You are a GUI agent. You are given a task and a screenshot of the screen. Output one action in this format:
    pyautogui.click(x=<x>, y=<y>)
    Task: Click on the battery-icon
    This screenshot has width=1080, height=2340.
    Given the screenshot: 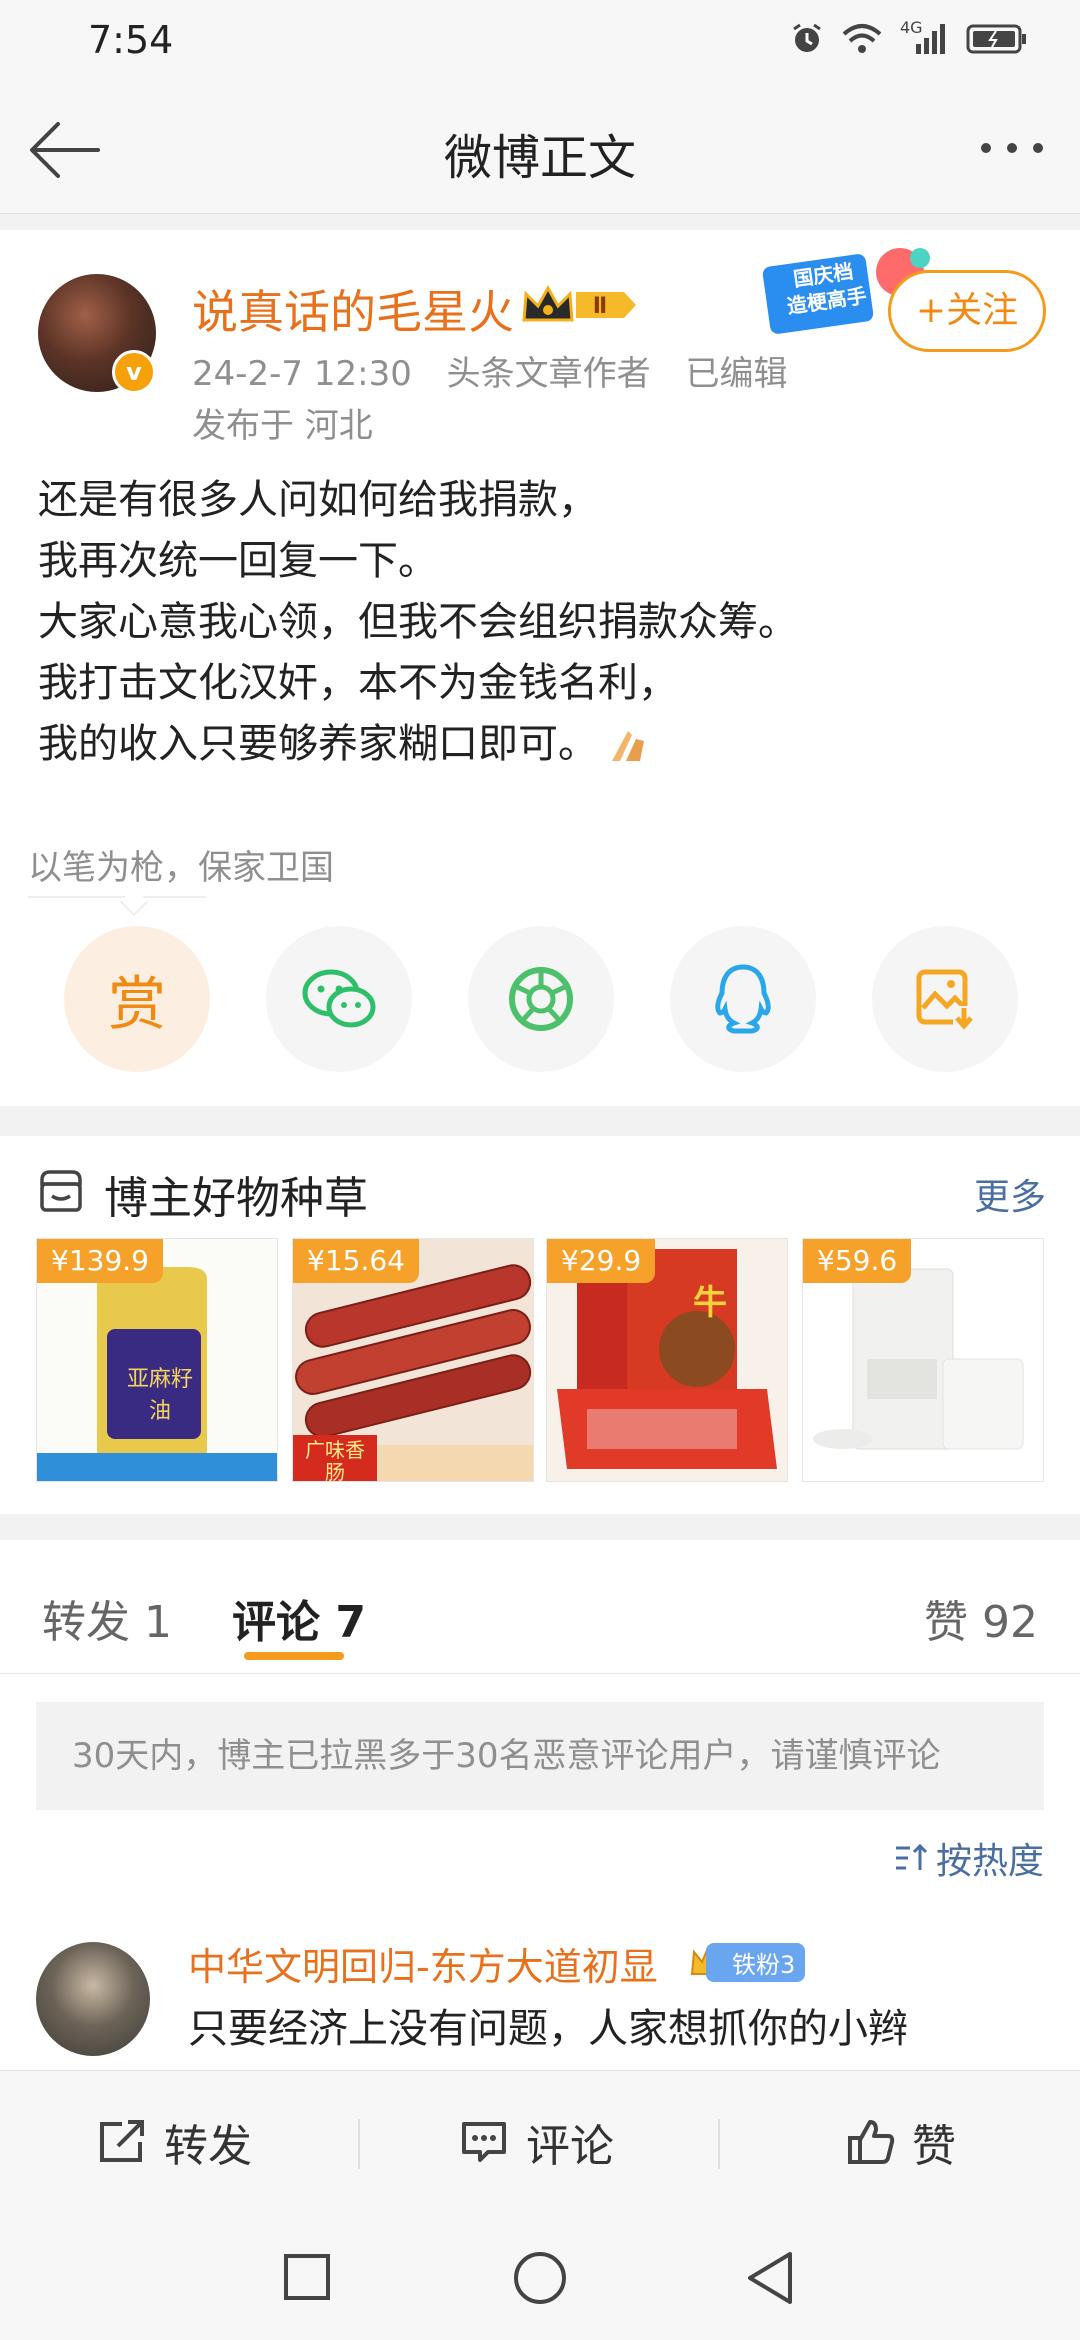 What is the action you would take?
    pyautogui.click(x=996, y=39)
    